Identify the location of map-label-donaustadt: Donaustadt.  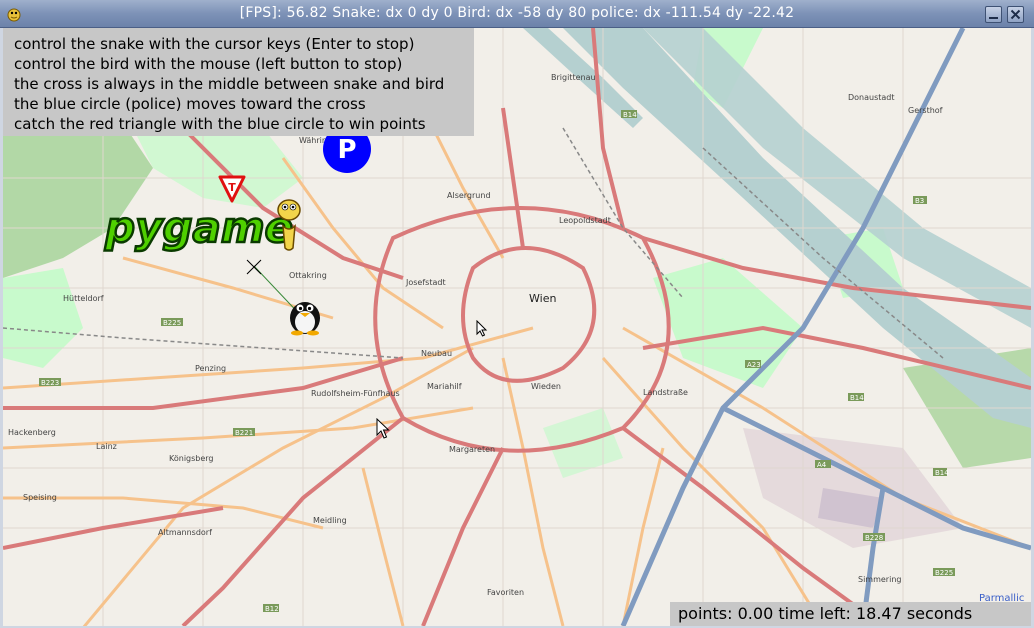
(871, 97).